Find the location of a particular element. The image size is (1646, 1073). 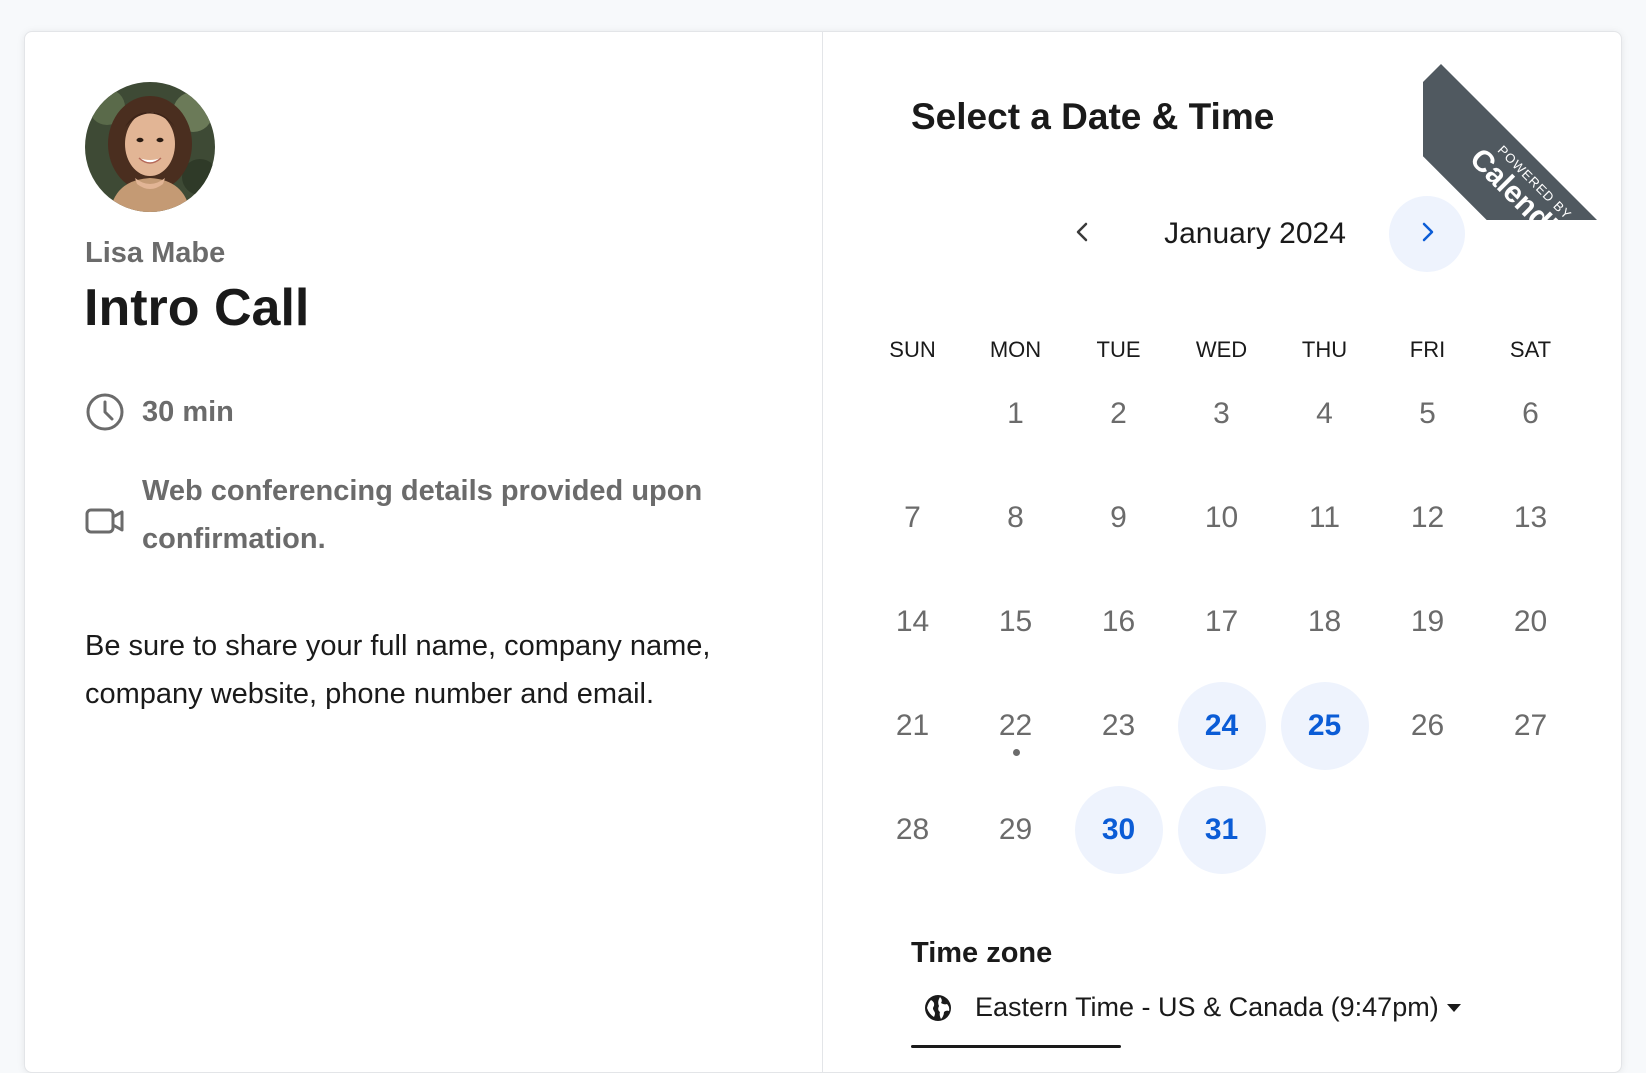

day-number: 28 is located at coordinates (912, 829).